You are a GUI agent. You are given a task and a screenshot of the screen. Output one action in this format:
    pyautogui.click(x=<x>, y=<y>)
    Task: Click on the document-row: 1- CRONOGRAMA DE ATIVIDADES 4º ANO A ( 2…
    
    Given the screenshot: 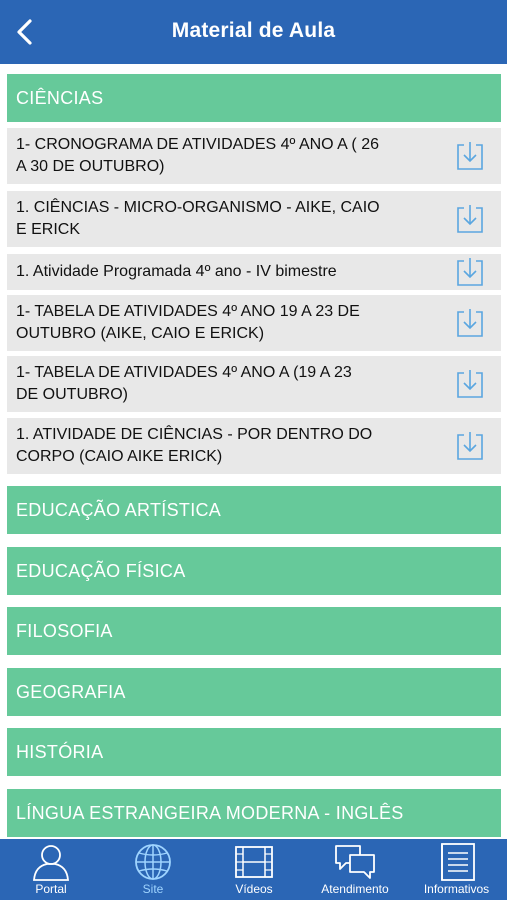 What is the action you would take?
    pyautogui.click(x=254, y=156)
    